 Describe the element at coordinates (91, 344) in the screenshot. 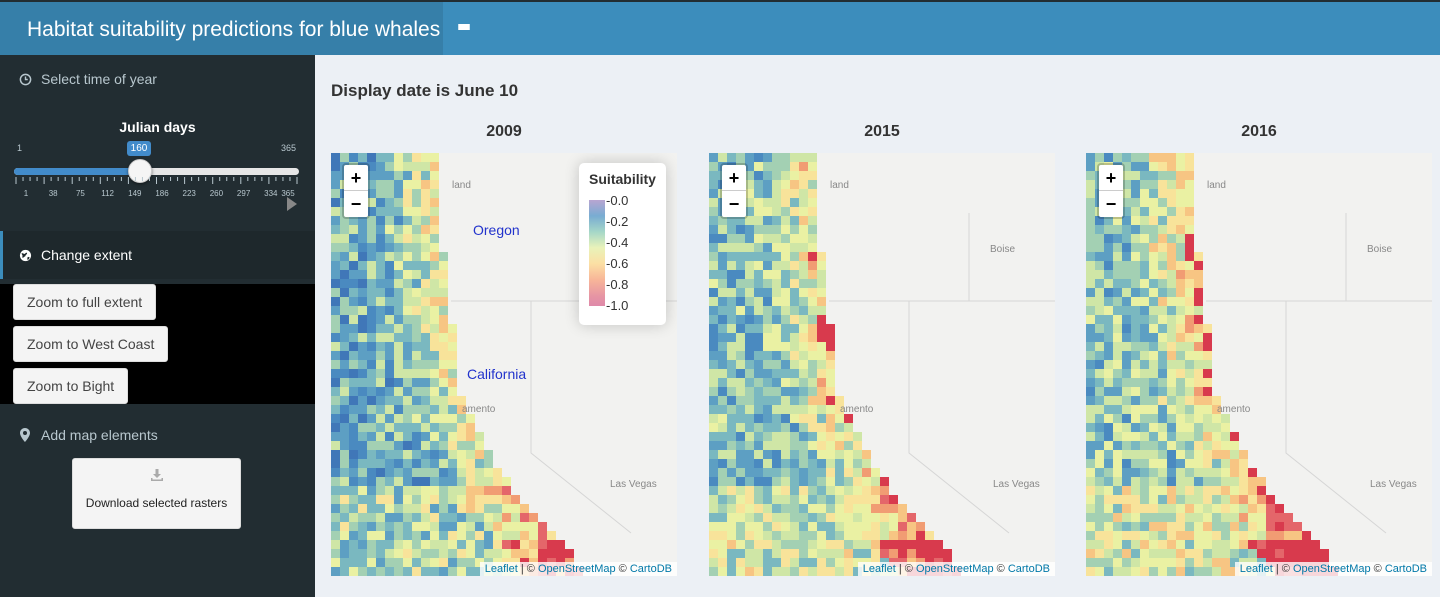

I see `zoom-west-coast-button: Zoom to West Coast` at that location.